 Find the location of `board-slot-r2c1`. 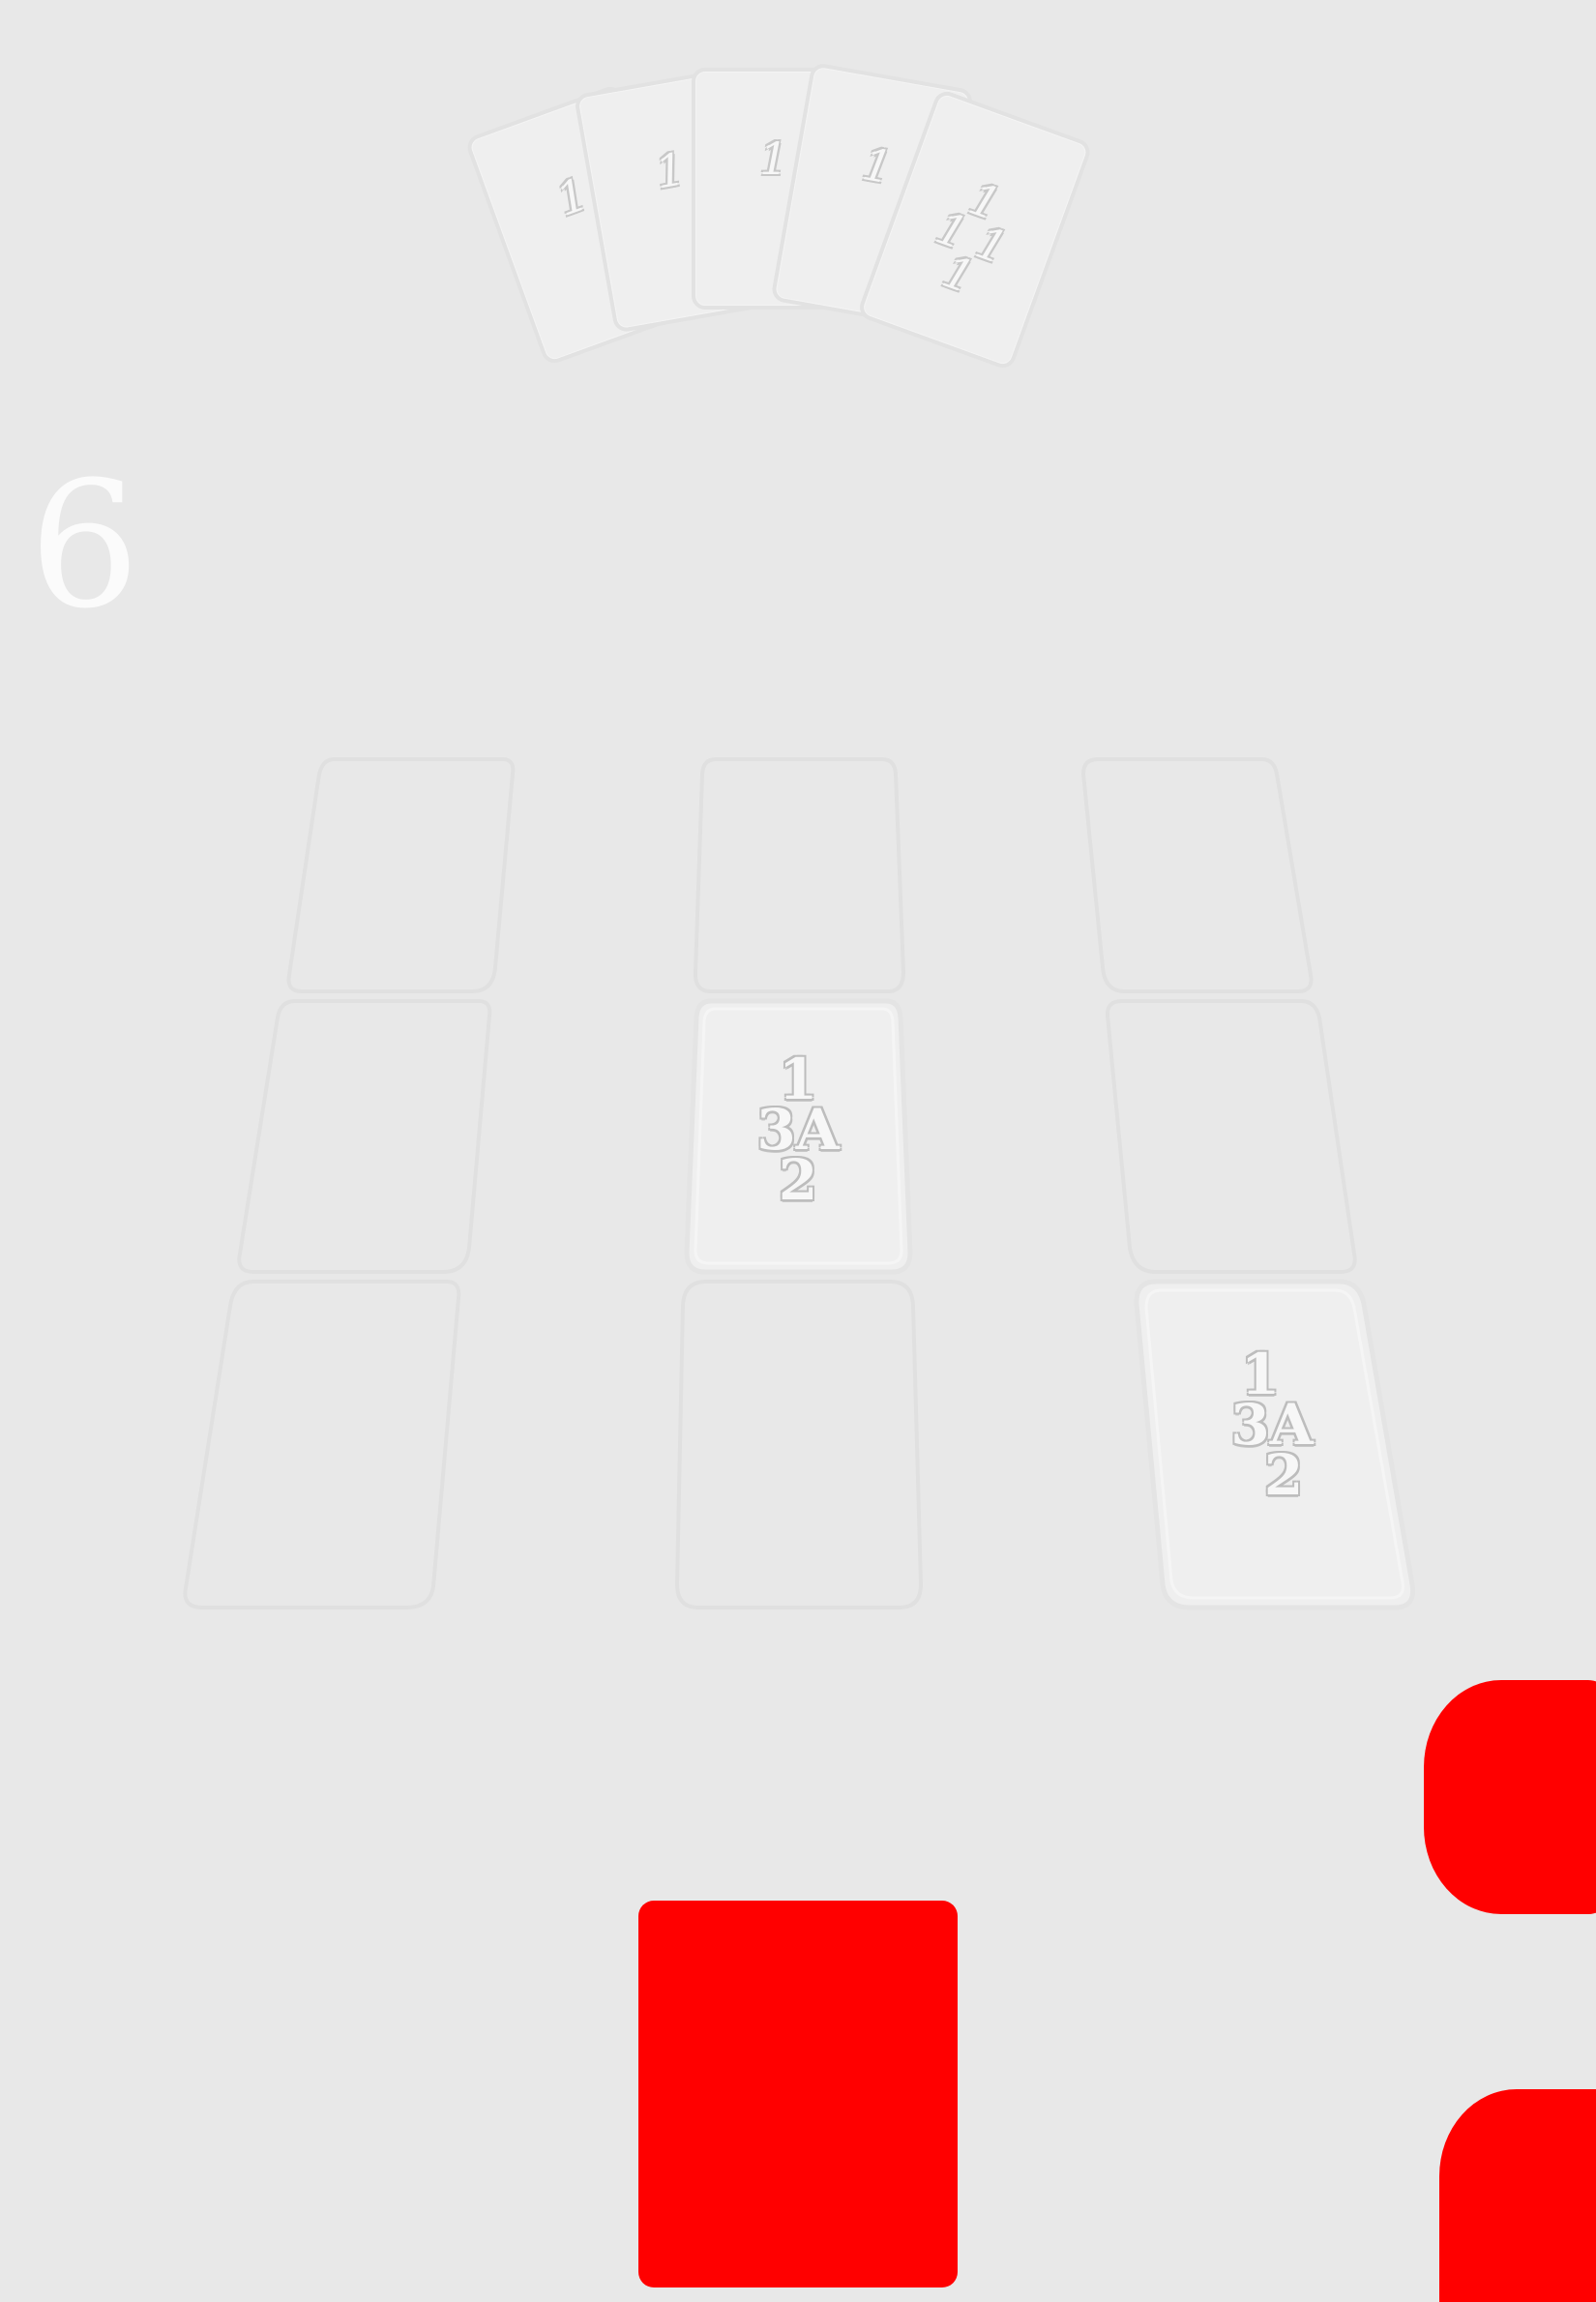

board-slot-r2c1 is located at coordinates (364, 1136).